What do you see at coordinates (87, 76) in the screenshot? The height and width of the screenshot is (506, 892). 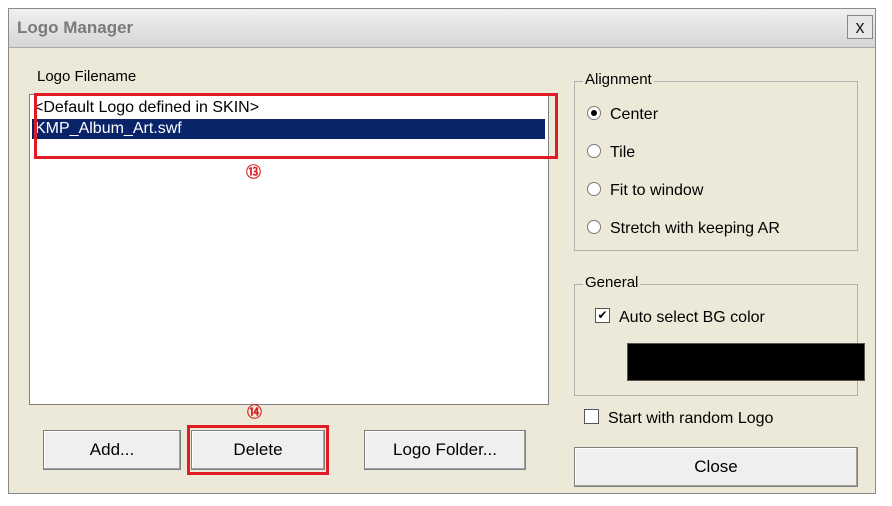 I see `logo-filename-legend: Logo Filename` at bounding box center [87, 76].